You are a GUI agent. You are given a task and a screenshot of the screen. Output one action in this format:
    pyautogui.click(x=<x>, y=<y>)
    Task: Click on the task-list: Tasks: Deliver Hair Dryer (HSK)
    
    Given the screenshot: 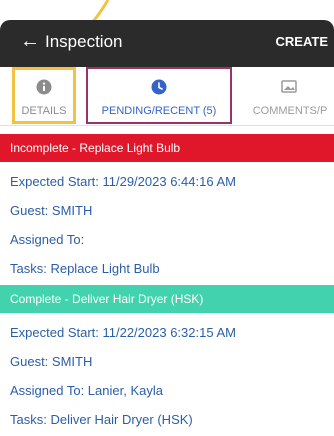 What is the action you would take?
    pyautogui.click(x=101, y=419)
    